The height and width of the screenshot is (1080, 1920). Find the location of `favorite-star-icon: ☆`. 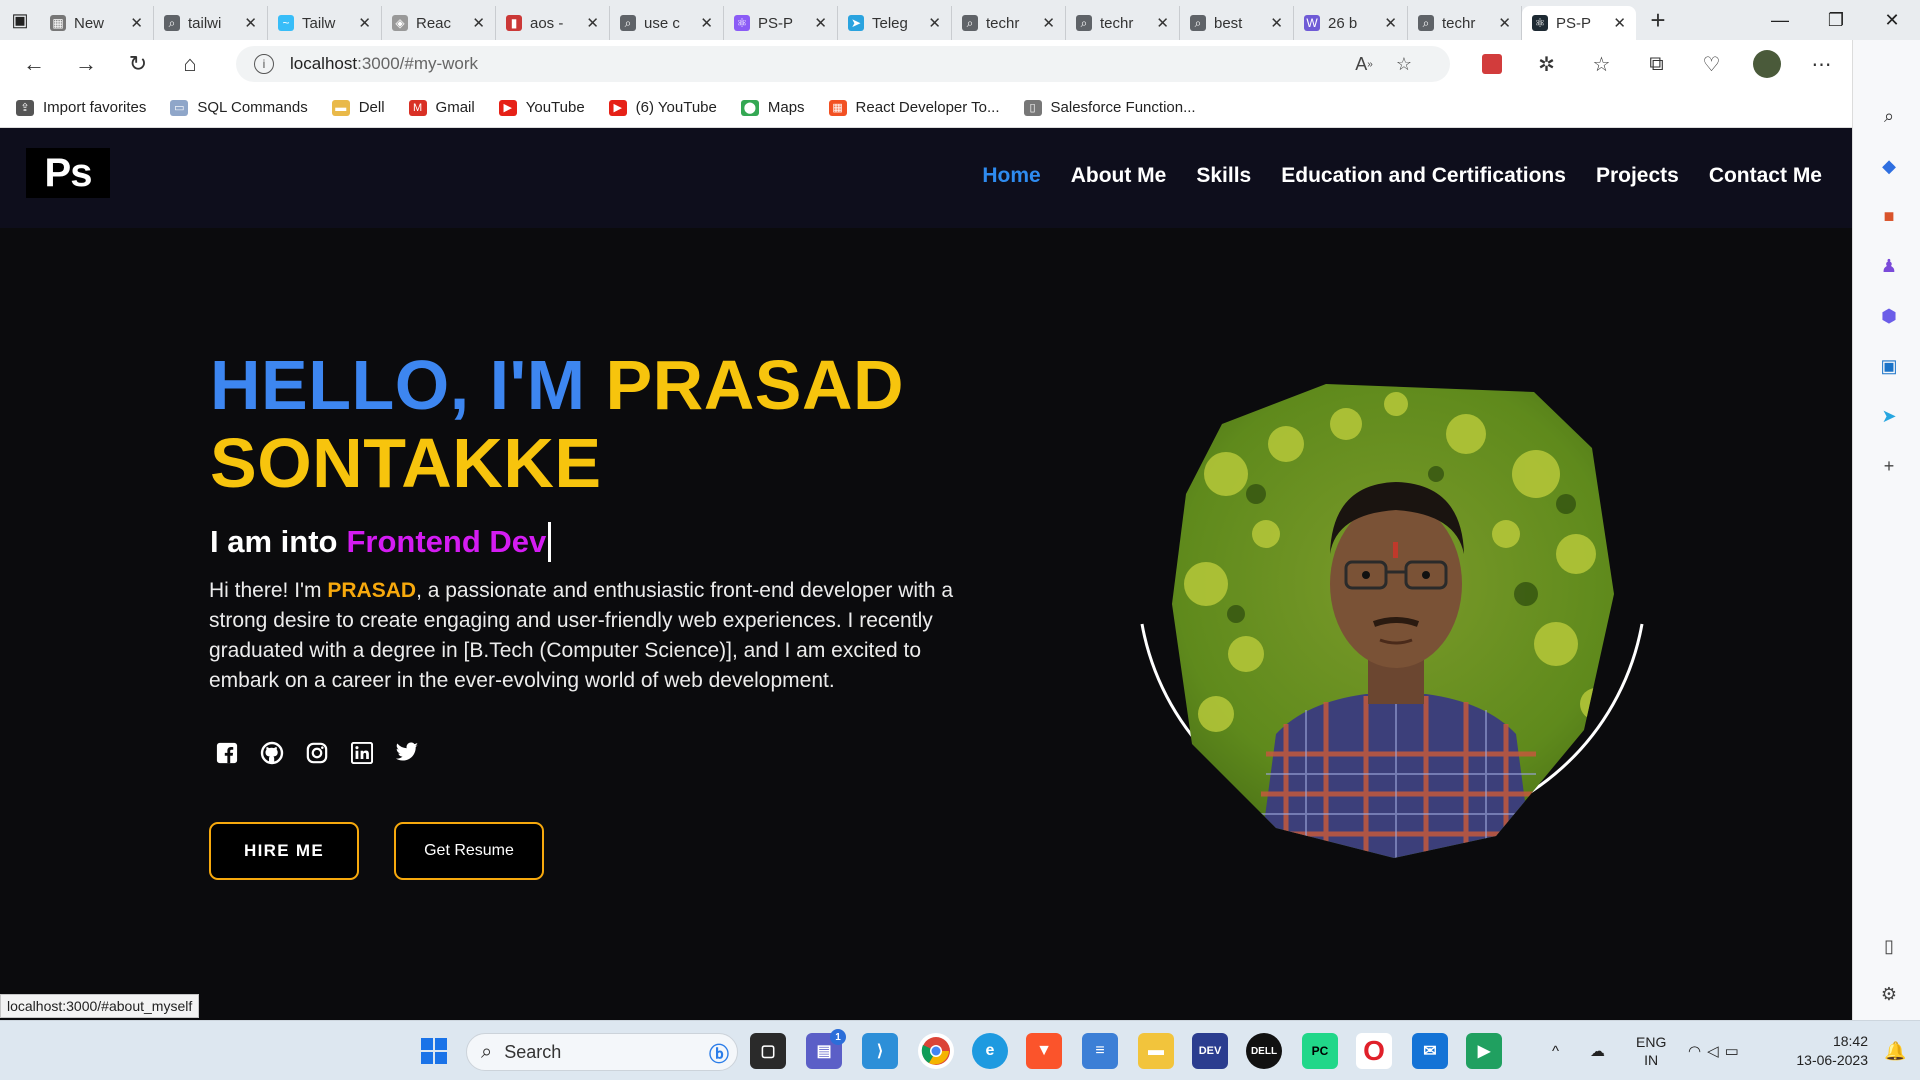

favorite-star-icon: ☆ is located at coordinates (1404, 64).